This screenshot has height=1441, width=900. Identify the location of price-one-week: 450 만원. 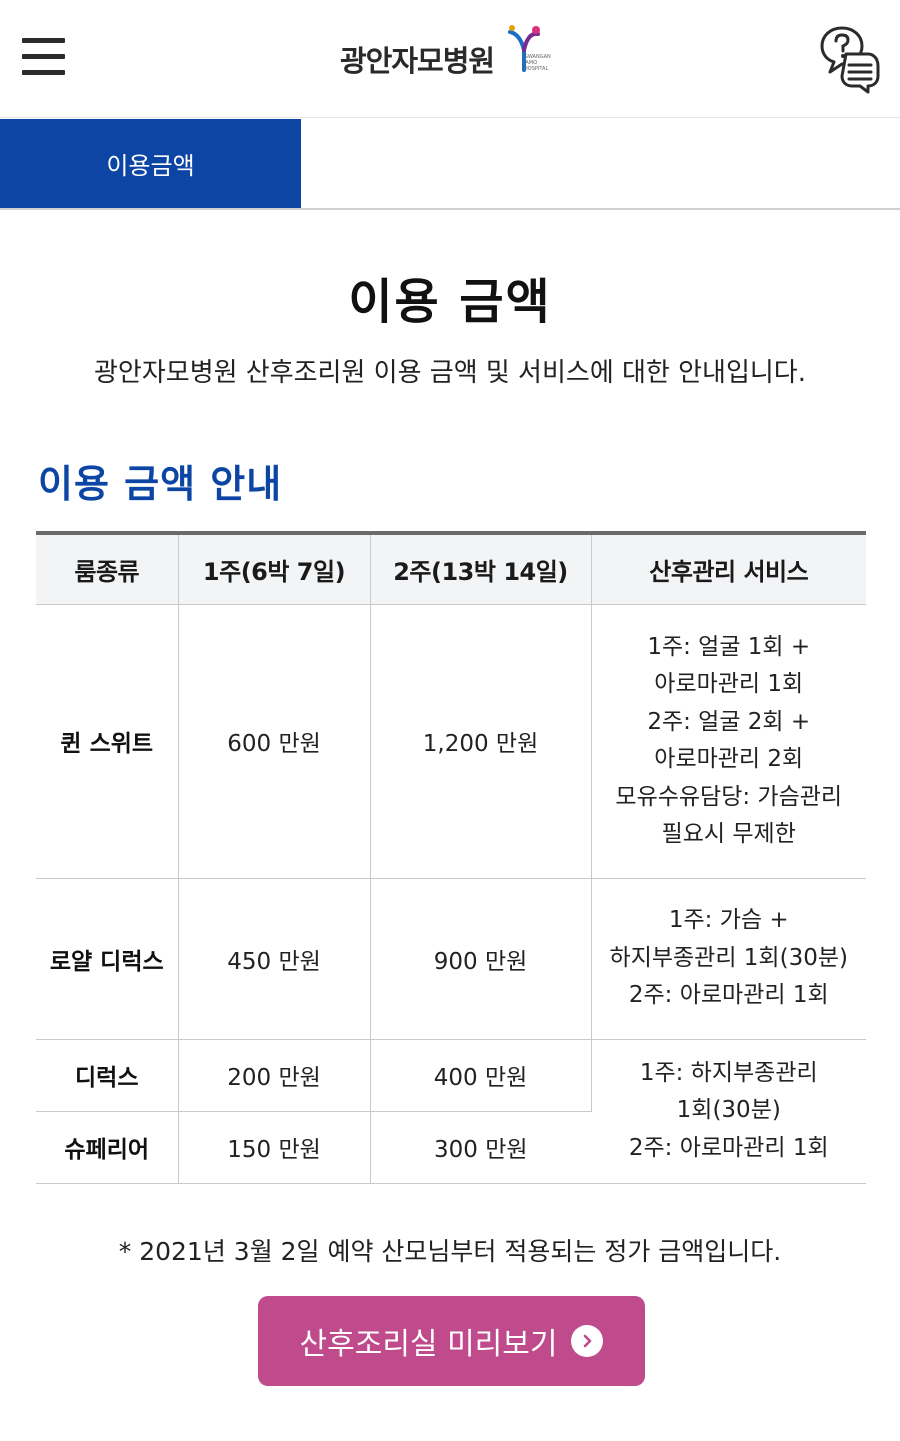
(274, 959).